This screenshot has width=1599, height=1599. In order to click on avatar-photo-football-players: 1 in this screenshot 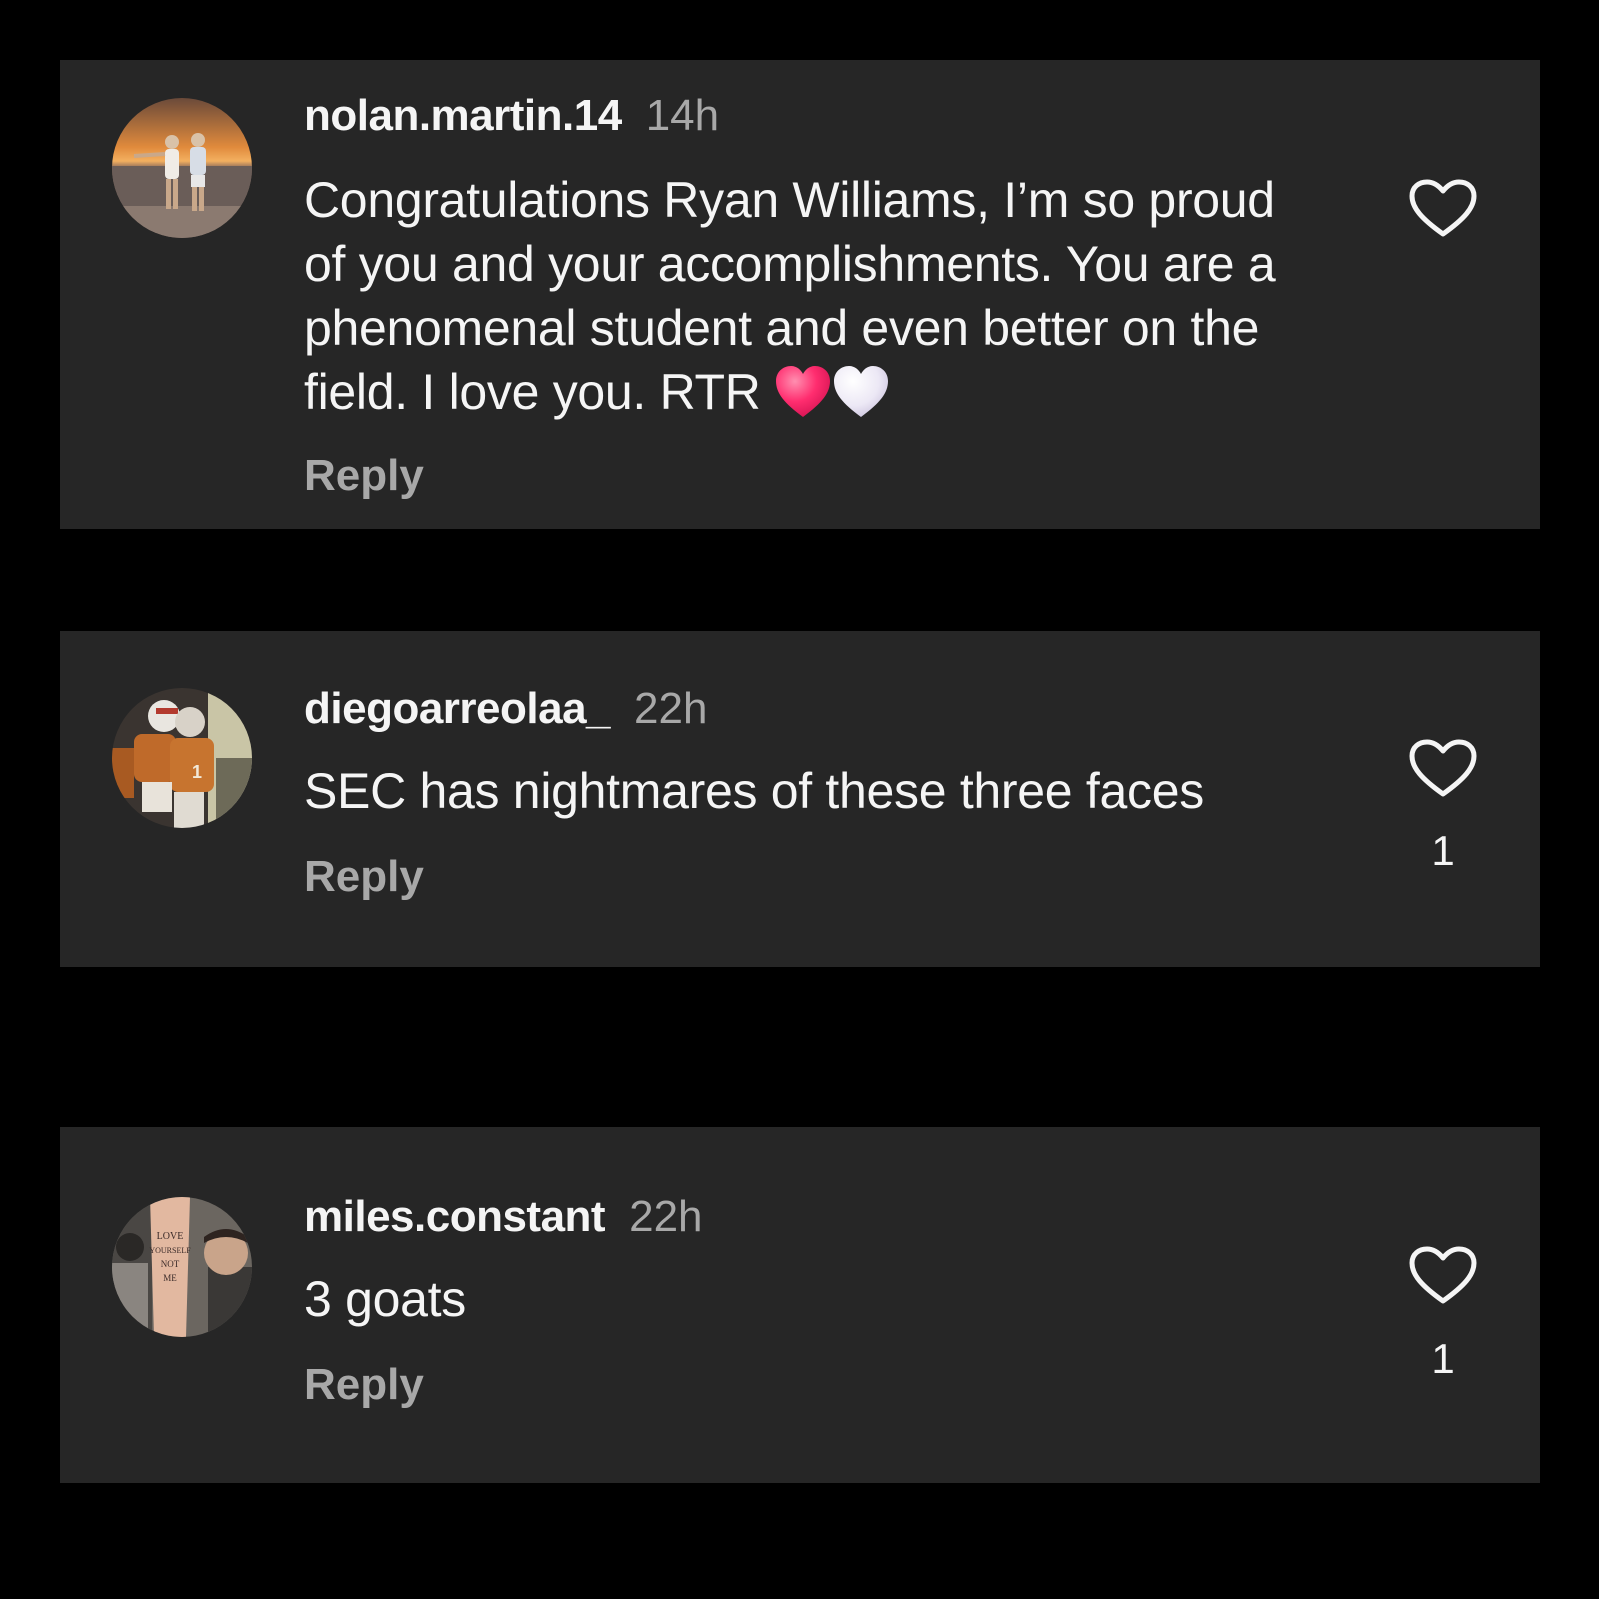, I will do `click(182, 758)`.